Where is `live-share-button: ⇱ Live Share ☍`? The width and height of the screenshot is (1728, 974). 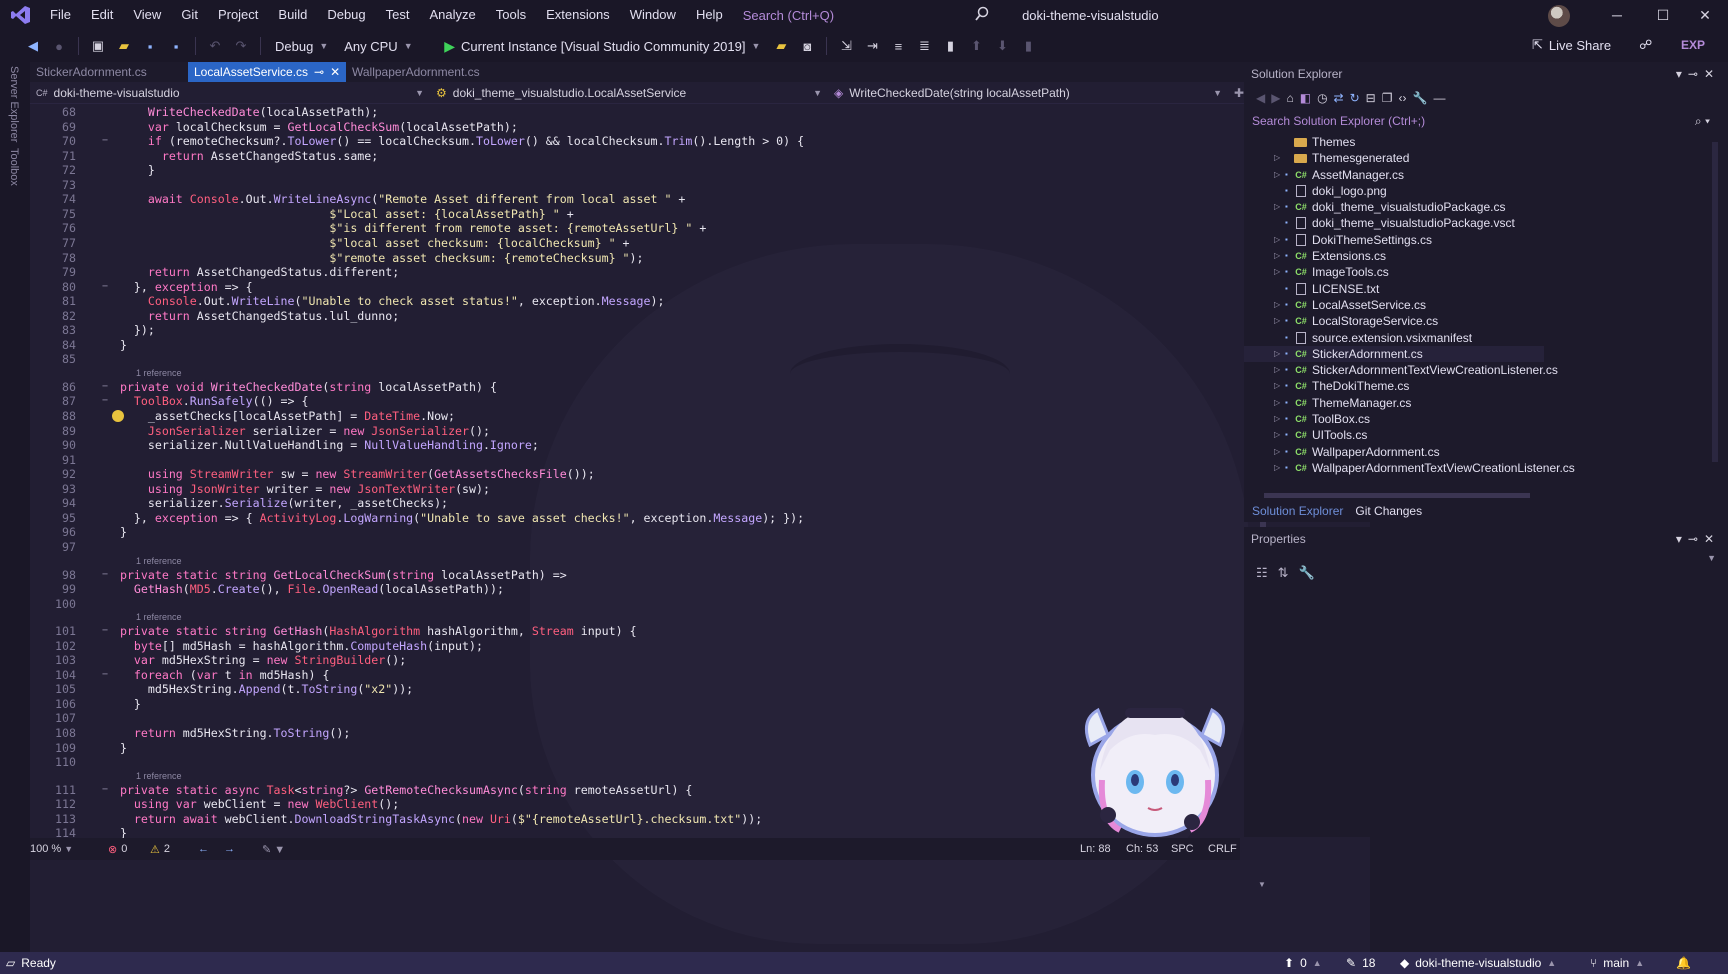
live-share-button: ⇱ Live Share ☍ is located at coordinates (1592, 45).